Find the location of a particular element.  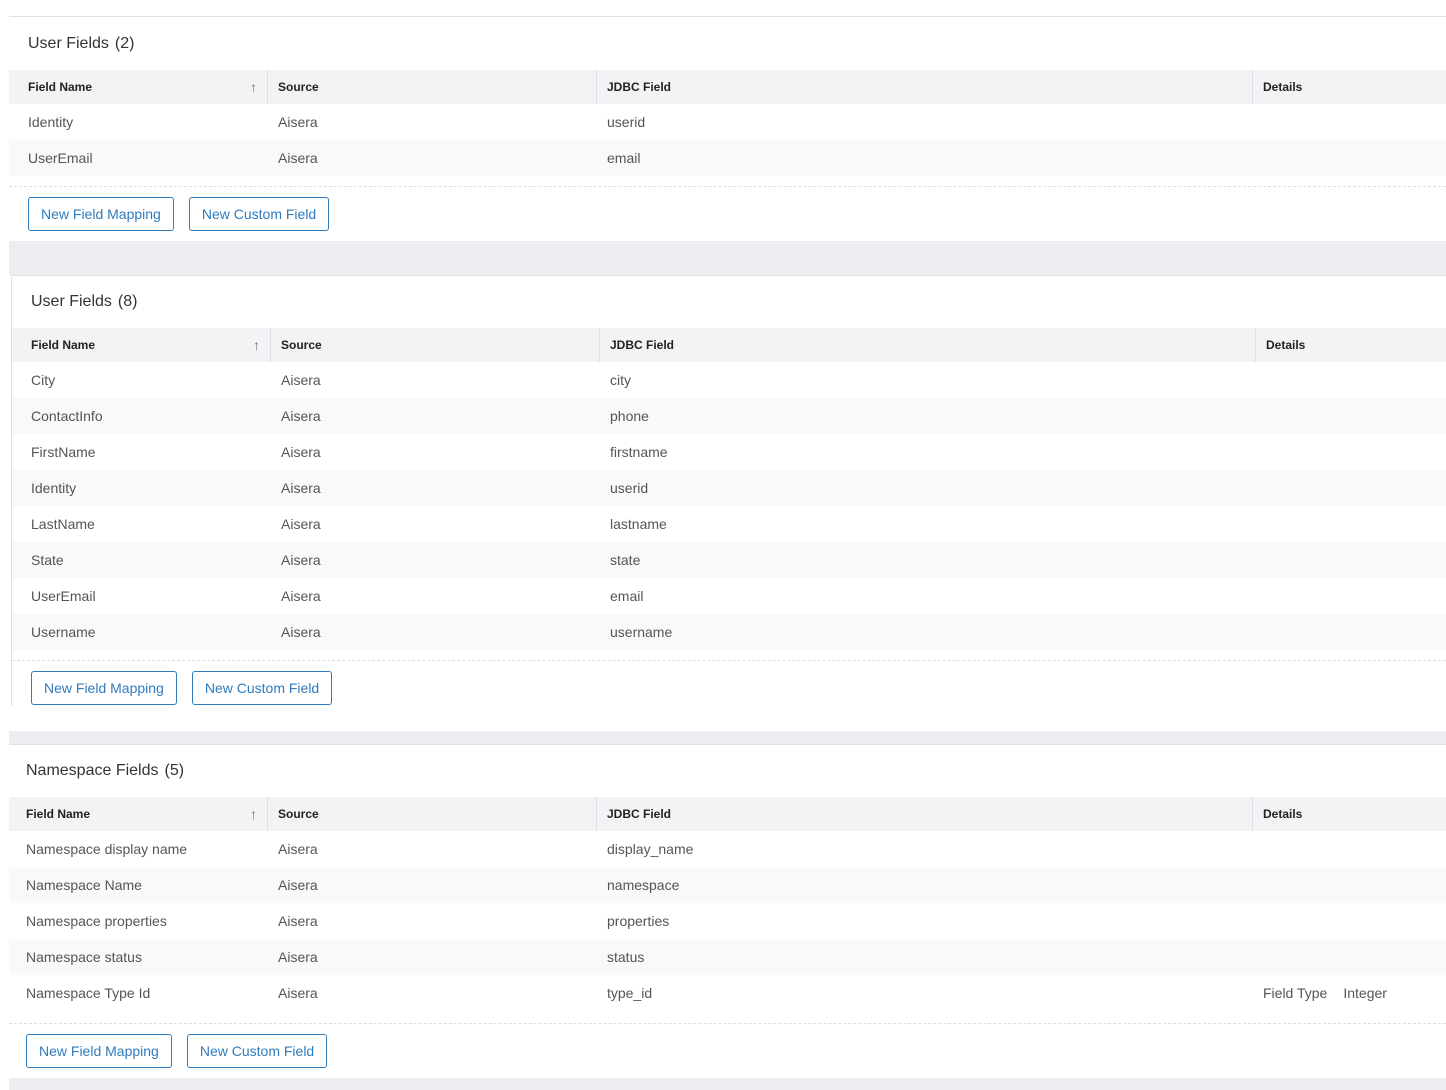

cell-jdbc-field: display_name is located at coordinates (650, 849).